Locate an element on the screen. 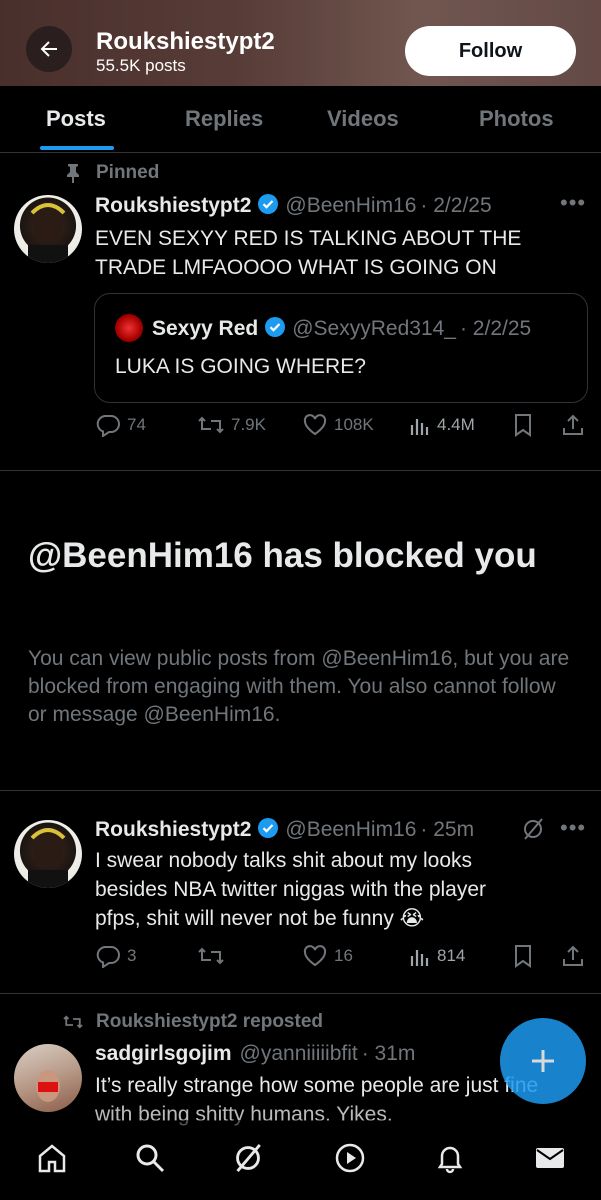 The width and height of the screenshot is (601, 1200). like-count: 16 is located at coordinates (343, 955).